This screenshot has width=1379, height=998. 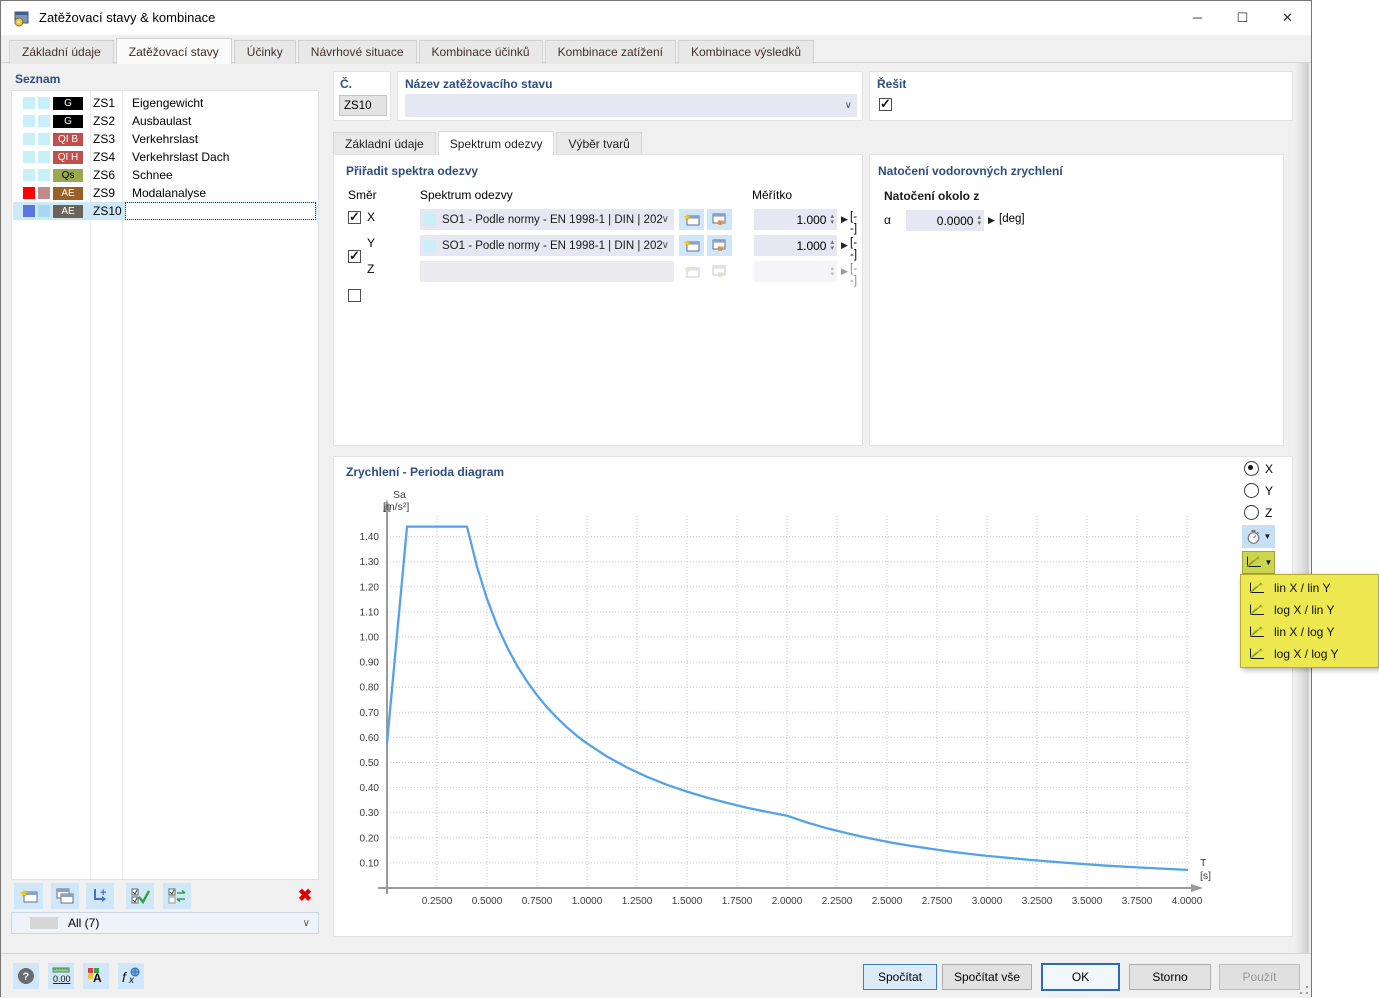 What do you see at coordinates (127, 17) in the screenshot?
I see `window-title: Zatěžovací stavy & kombinace` at bounding box center [127, 17].